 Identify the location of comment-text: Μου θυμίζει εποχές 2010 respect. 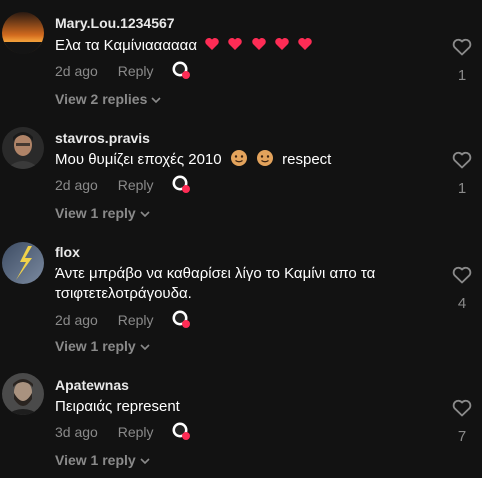
(245, 159).